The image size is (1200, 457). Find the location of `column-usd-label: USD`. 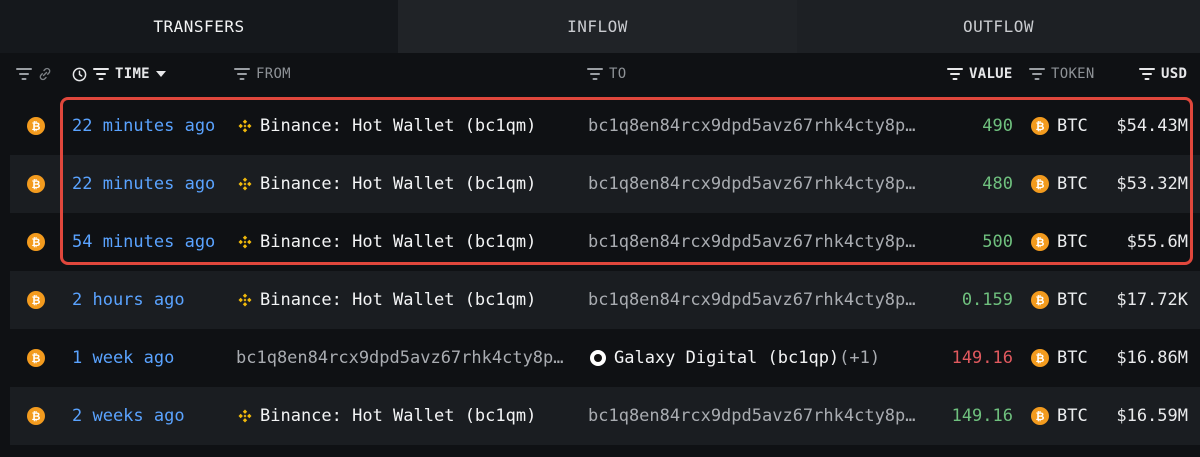

column-usd-label: USD is located at coordinates (1174, 74).